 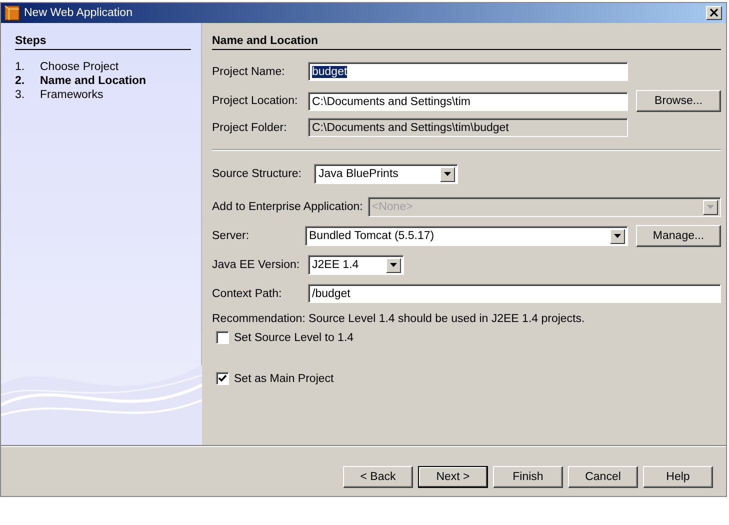 I want to click on text-field: budget, so click(x=468, y=71).